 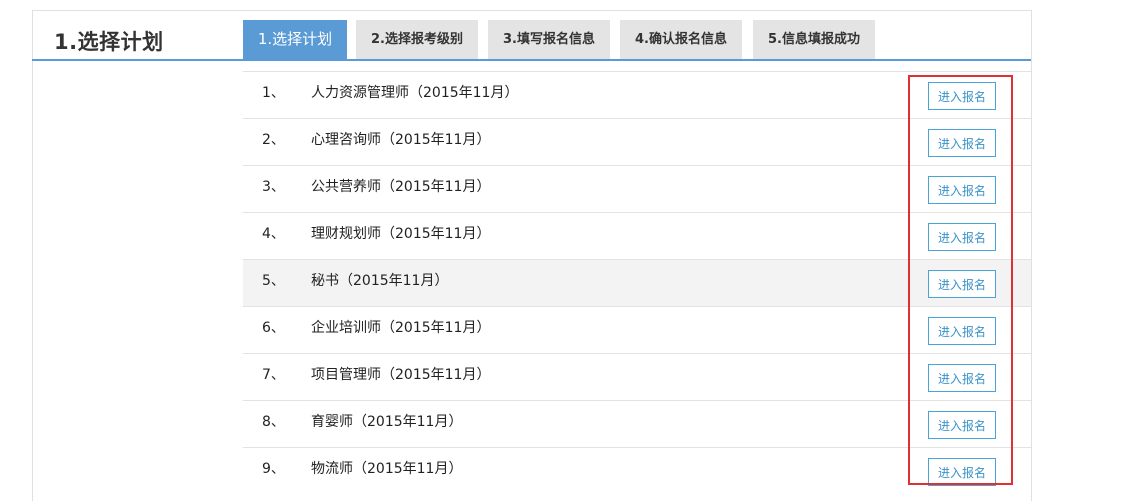 I want to click on plan-number: 3、, so click(x=273, y=187).